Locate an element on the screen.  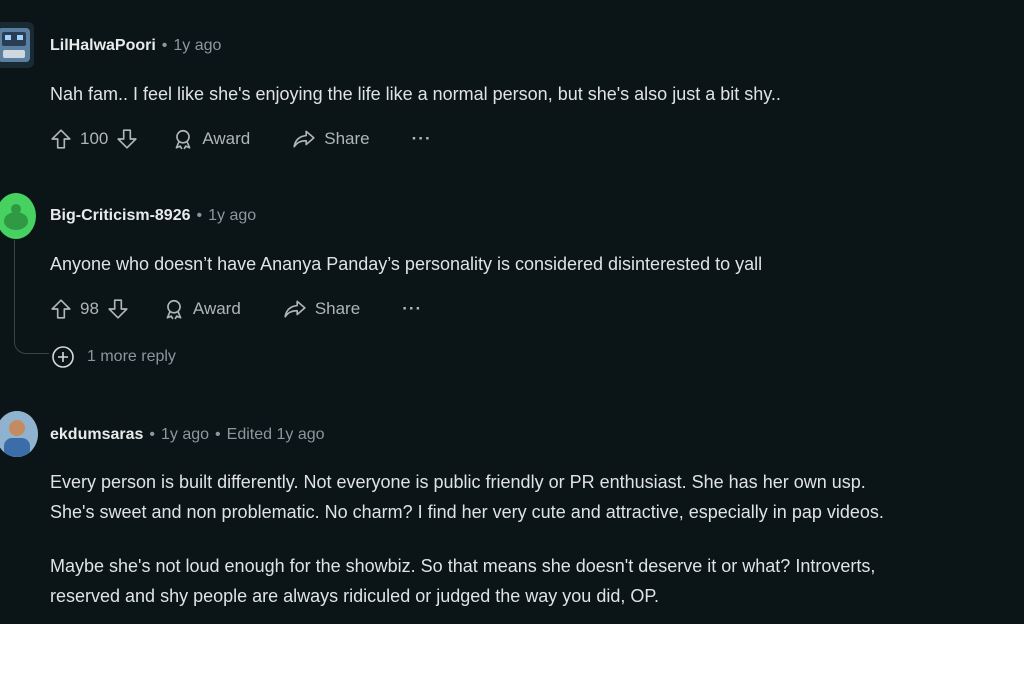
username: LilHalwaPoori is located at coordinates (103, 45).